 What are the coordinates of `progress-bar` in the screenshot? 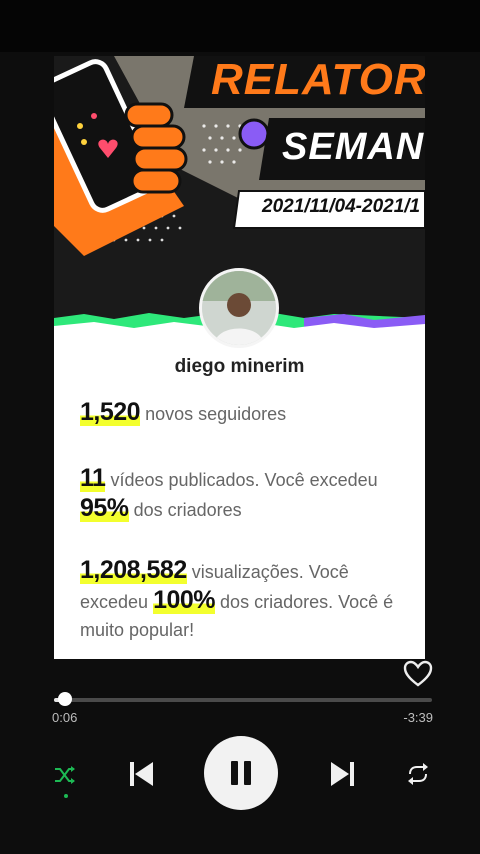 It's located at (243, 700).